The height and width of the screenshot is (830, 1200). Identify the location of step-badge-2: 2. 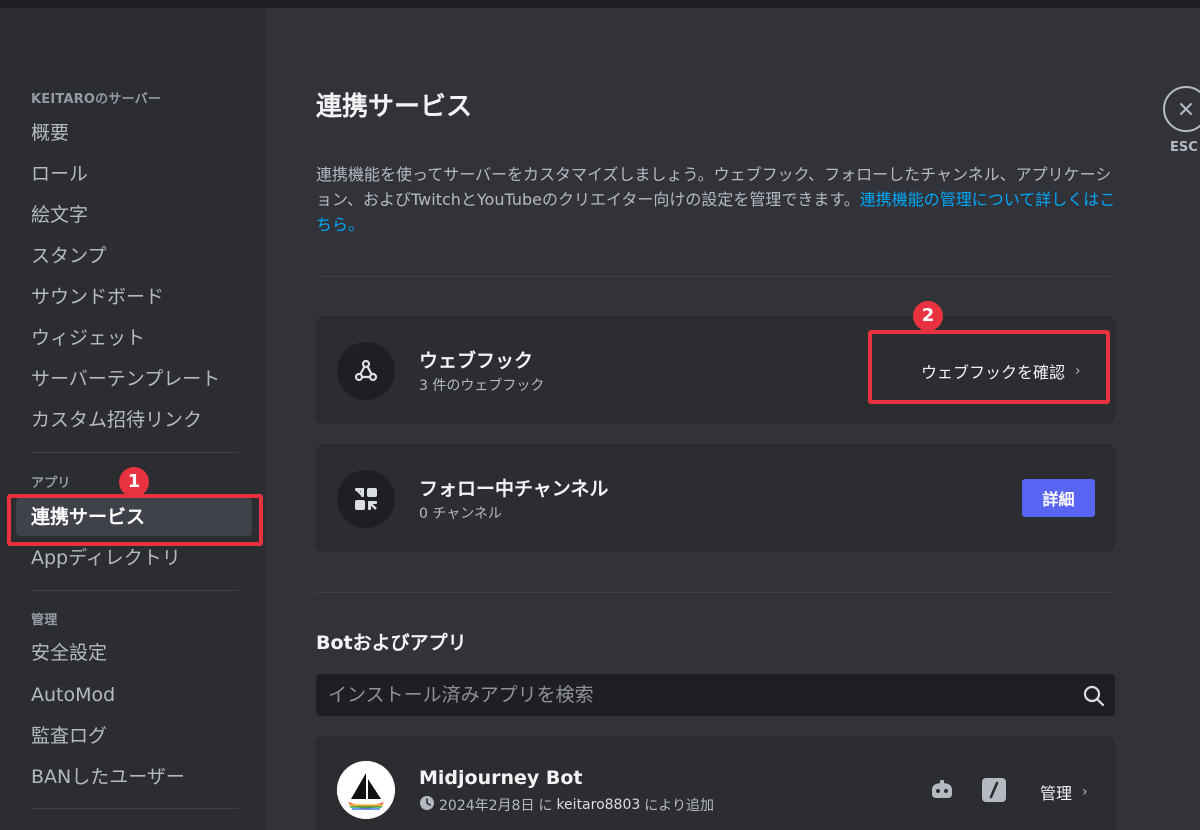
(928, 316).